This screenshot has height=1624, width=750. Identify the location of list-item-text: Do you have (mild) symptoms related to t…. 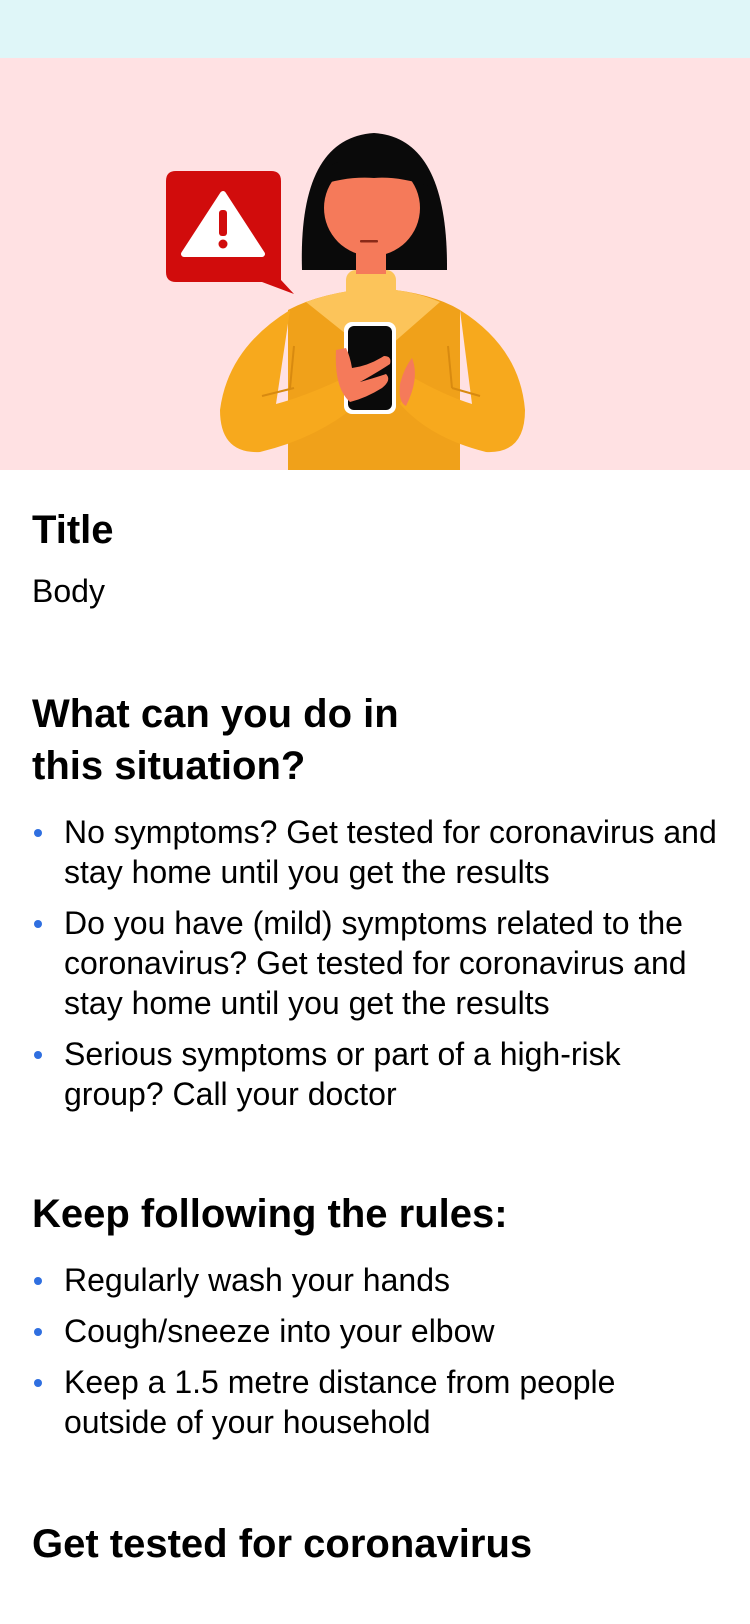
(375, 963).